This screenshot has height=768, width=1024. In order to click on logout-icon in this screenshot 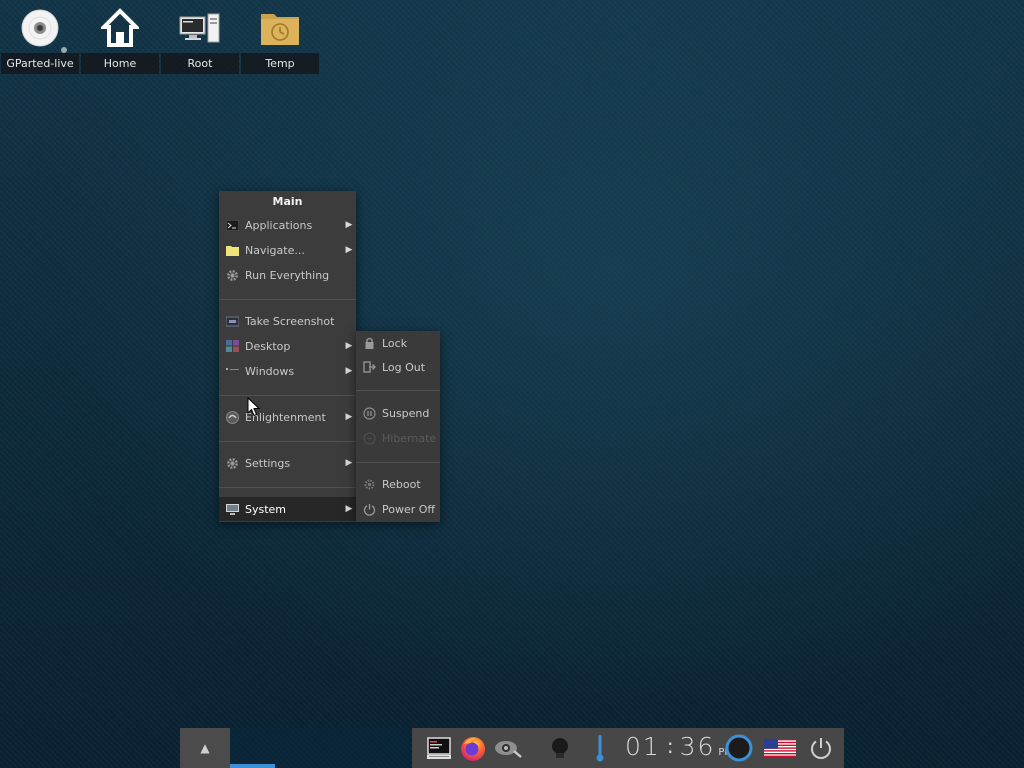, I will do `click(369, 367)`.